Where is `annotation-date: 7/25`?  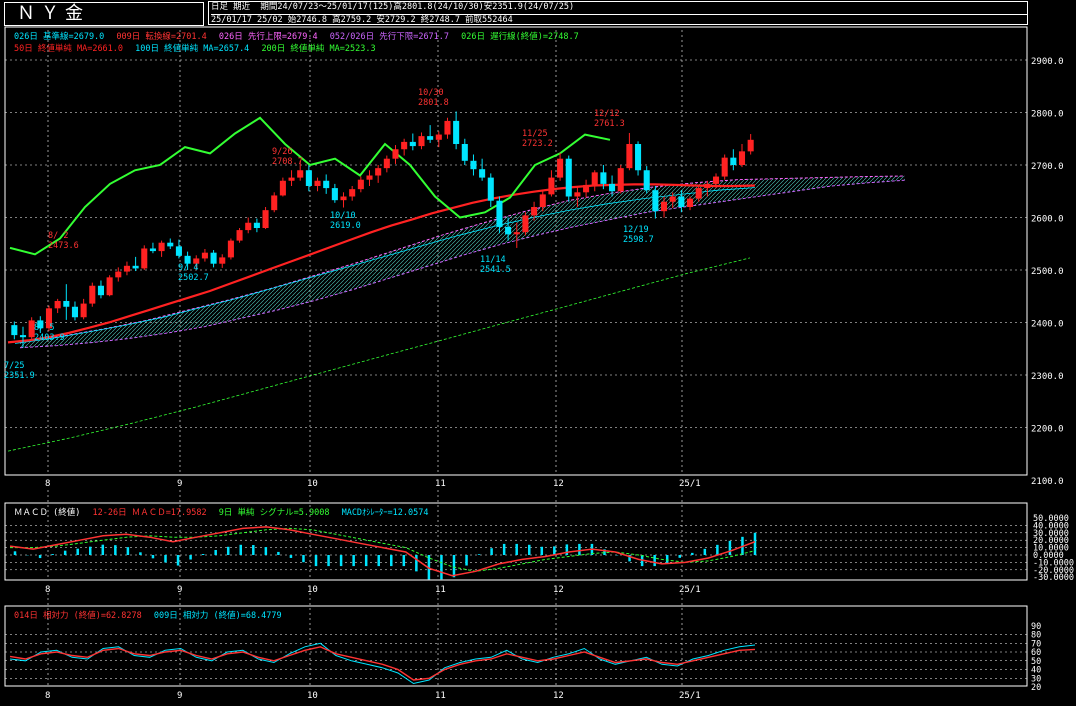 annotation-date: 7/25 is located at coordinates (14, 366).